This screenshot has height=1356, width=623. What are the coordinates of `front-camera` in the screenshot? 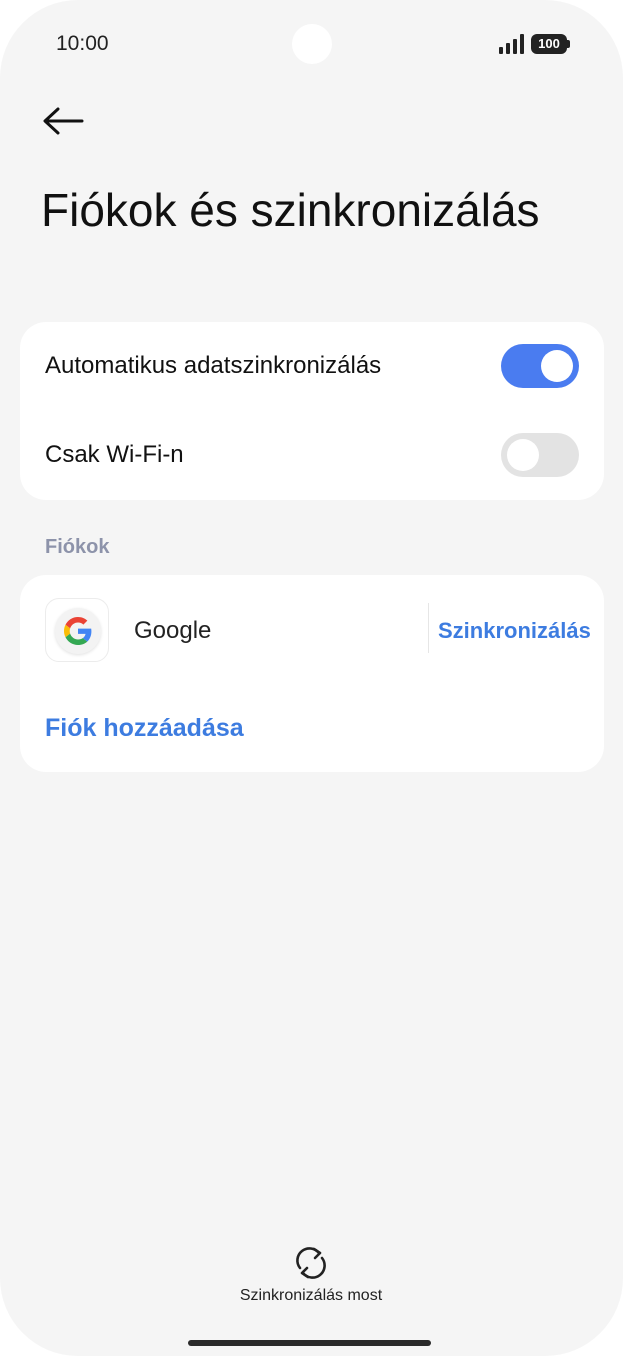 It's located at (312, 44).